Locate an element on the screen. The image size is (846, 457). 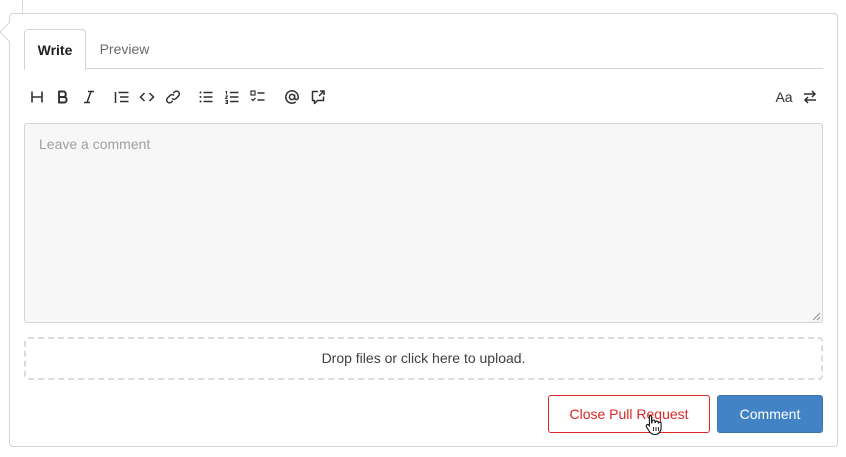
heading-icon is located at coordinates (37, 97).